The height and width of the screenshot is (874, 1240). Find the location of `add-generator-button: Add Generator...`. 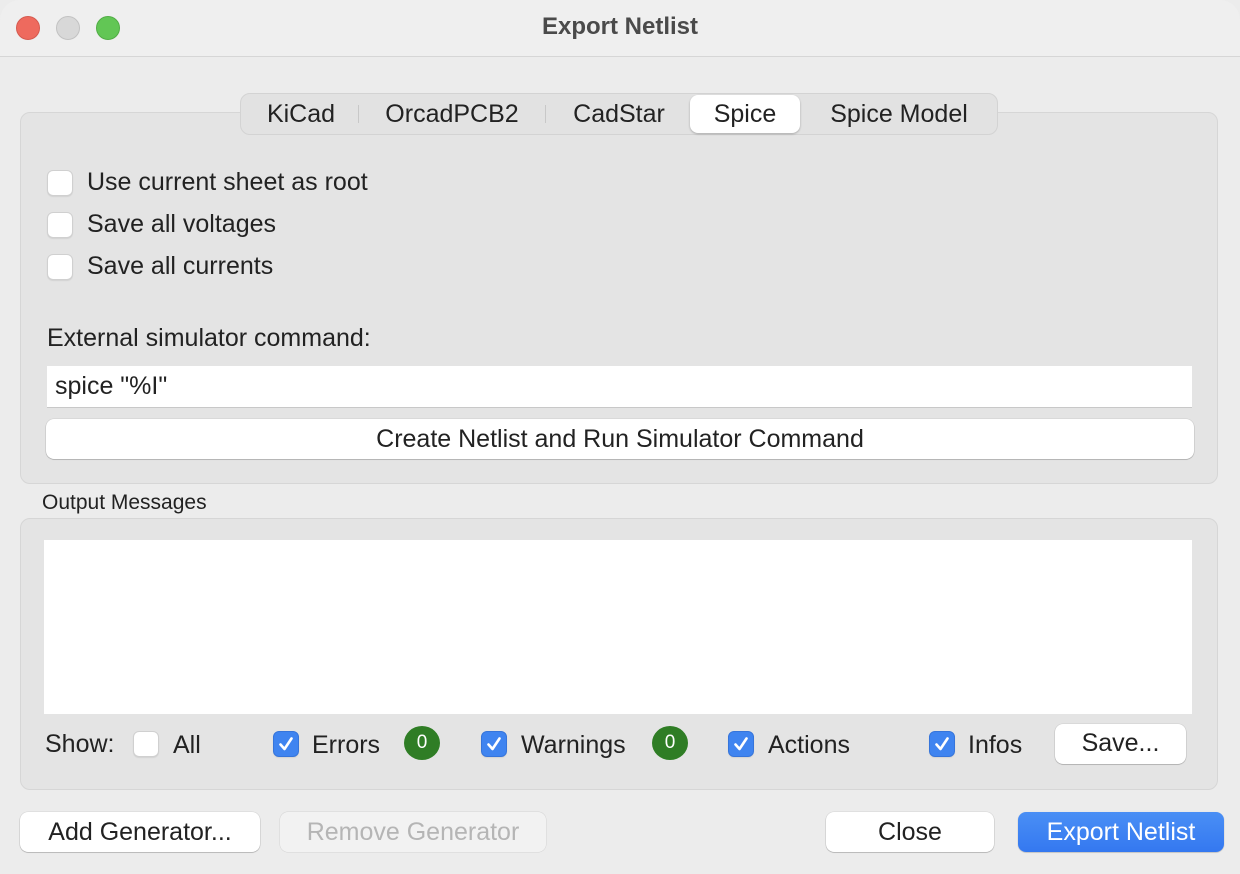

add-generator-button: Add Generator... is located at coordinates (140, 832).